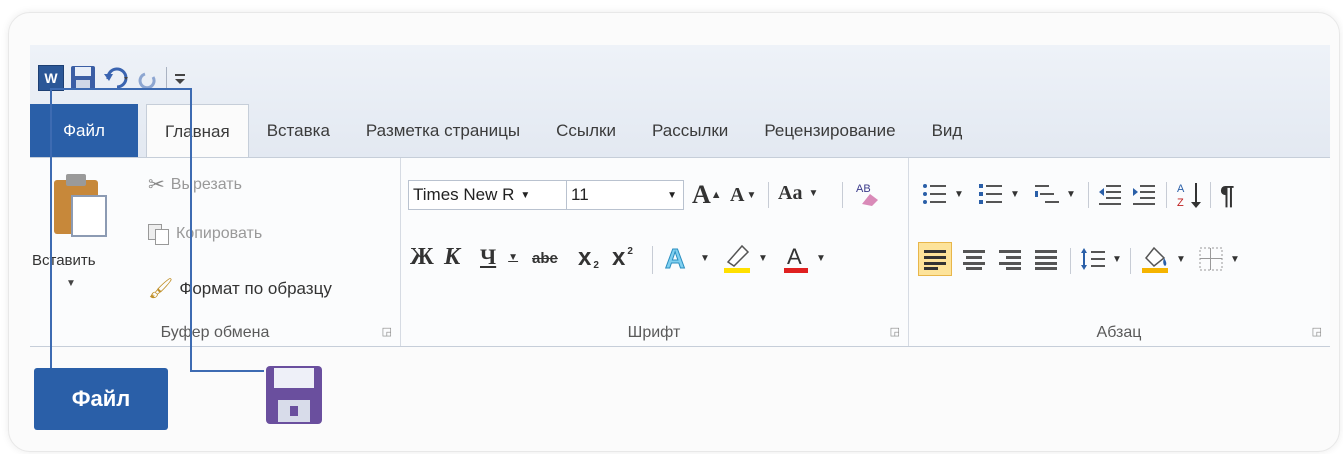 The height and width of the screenshot is (454, 1343). What do you see at coordinates (596, 265) in the screenshot?
I see `subscript-marker: 2` at bounding box center [596, 265].